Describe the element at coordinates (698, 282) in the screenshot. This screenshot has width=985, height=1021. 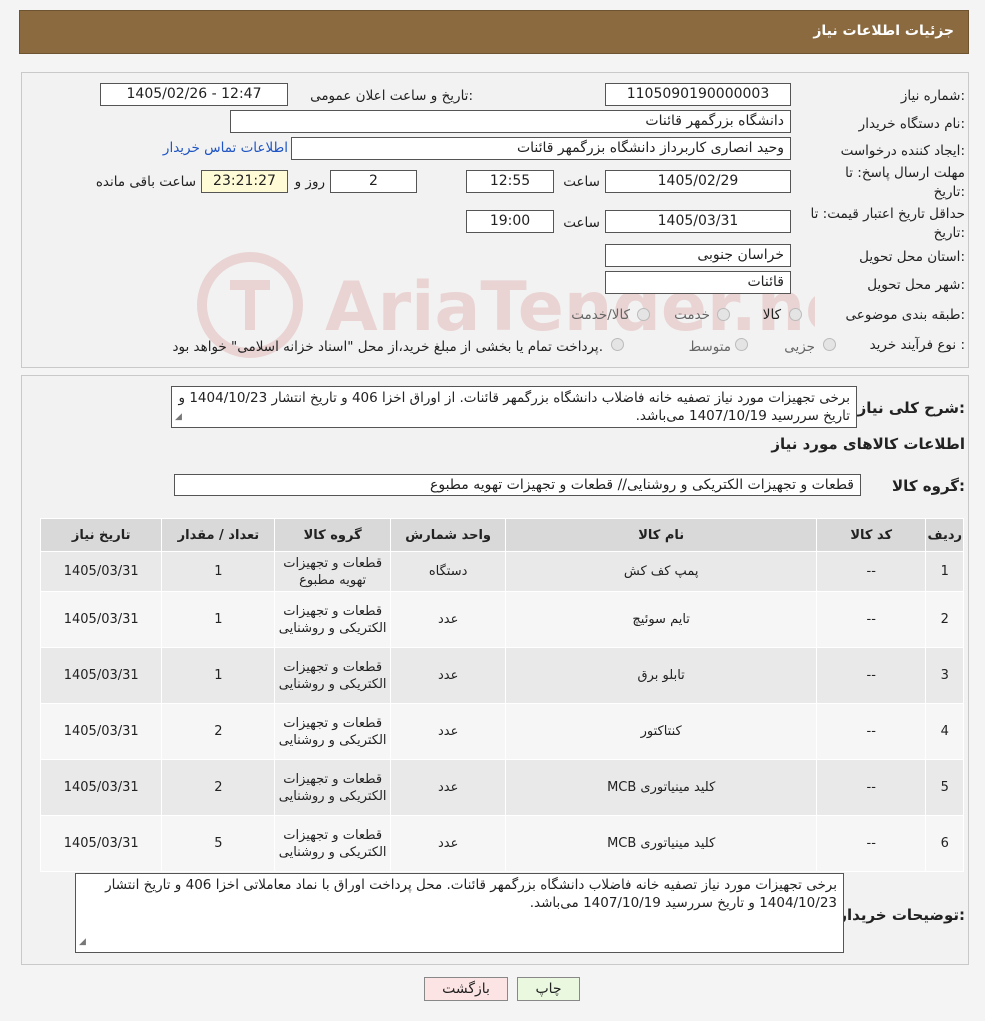
I see `city-field: قائنات` at that location.